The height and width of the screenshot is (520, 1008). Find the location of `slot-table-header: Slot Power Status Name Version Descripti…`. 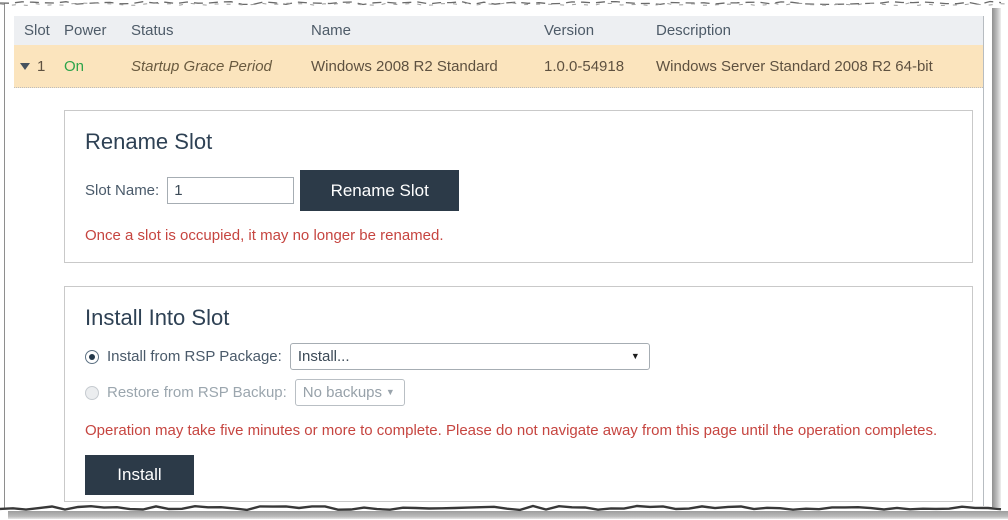

slot-table-header: Slot Power Status Name Version Descripti… is located at coordinates (498, 30).